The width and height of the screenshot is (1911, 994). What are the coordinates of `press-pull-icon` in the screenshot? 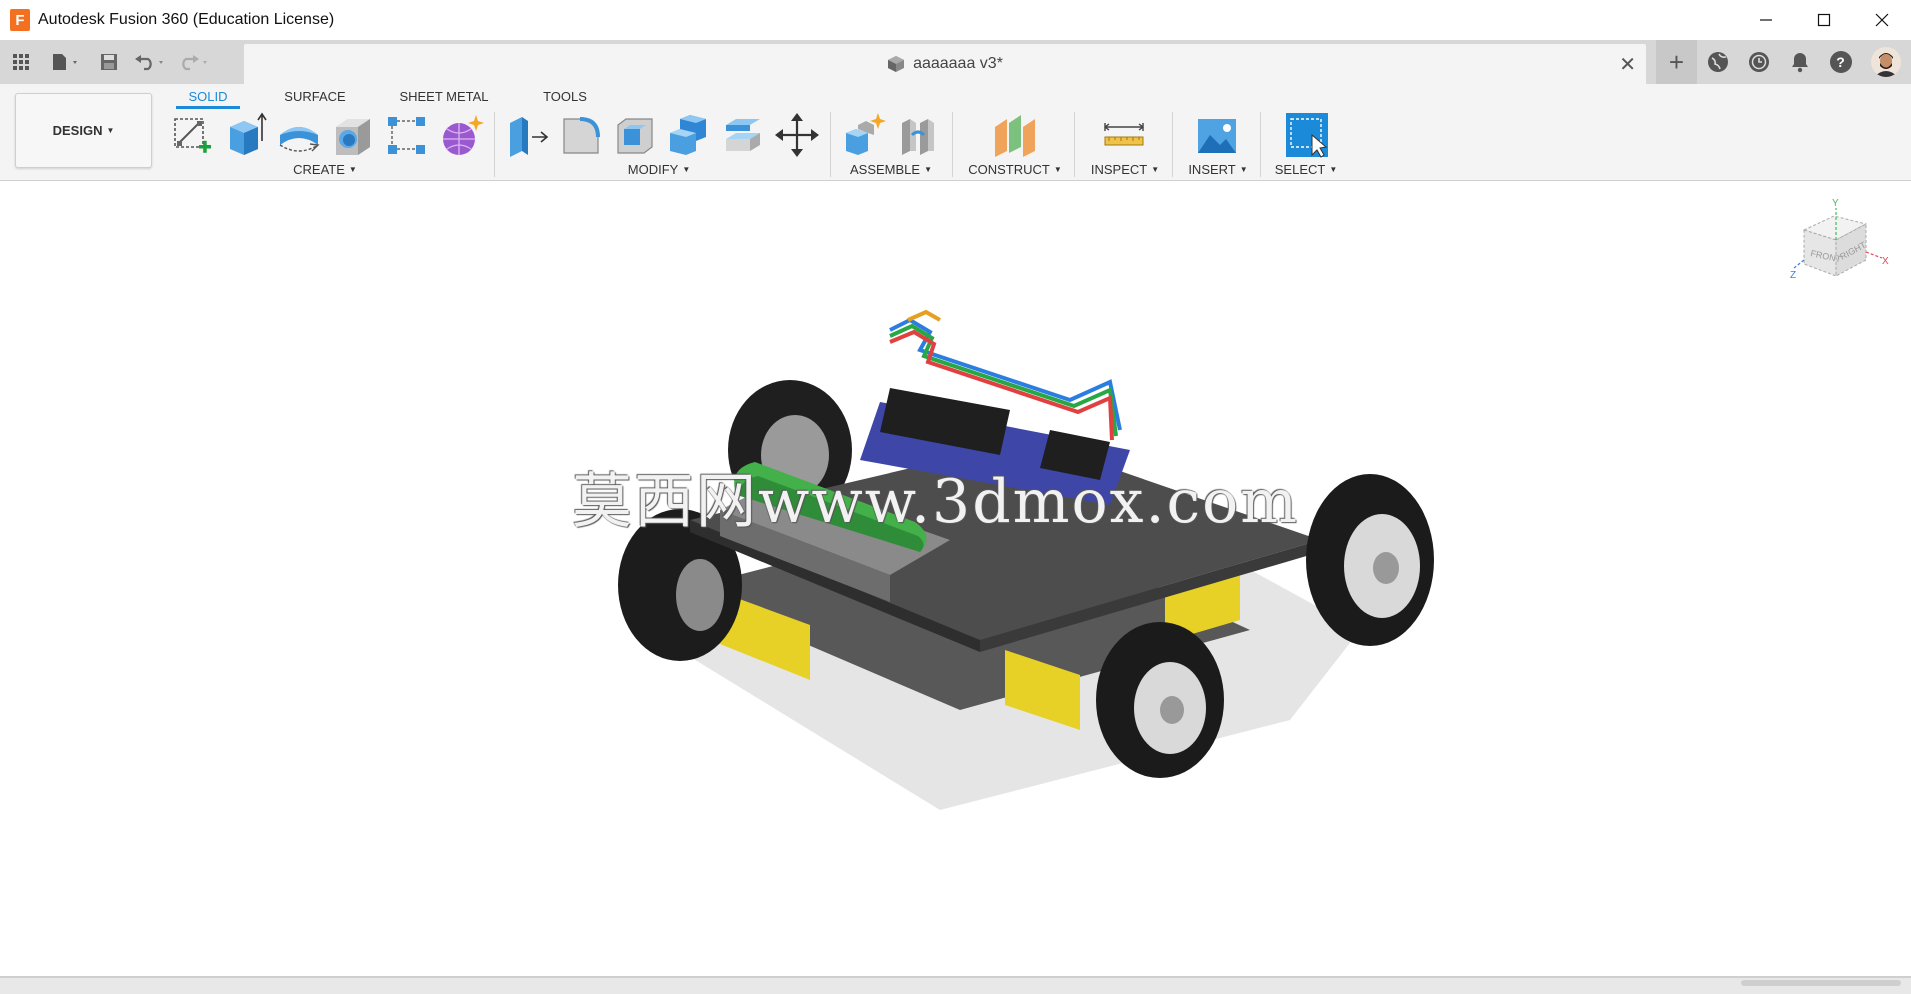 It's located at (529, 137).